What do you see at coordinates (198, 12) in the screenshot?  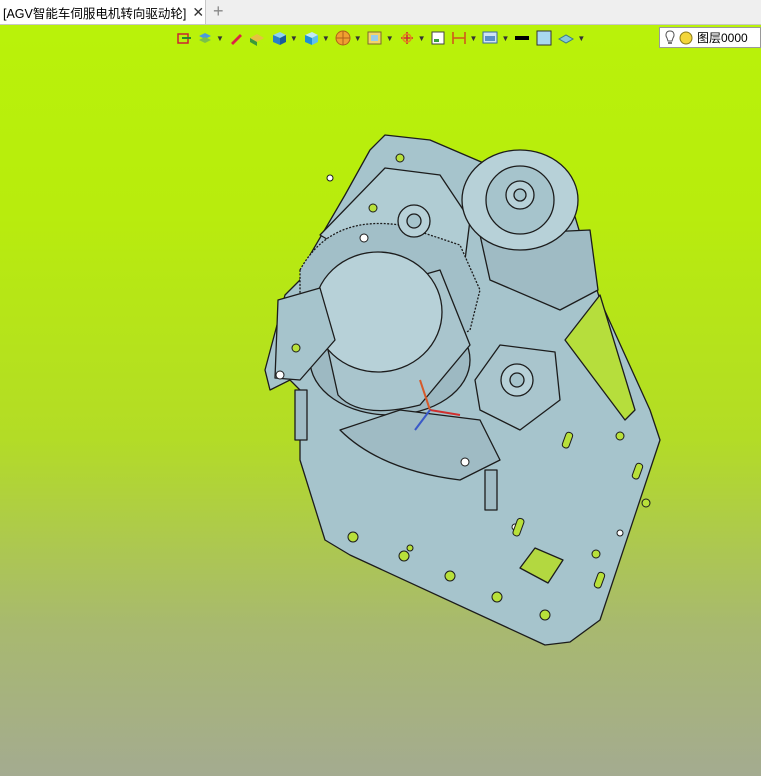 I see `close-icon: ✕` at bounding box center [198, 12].